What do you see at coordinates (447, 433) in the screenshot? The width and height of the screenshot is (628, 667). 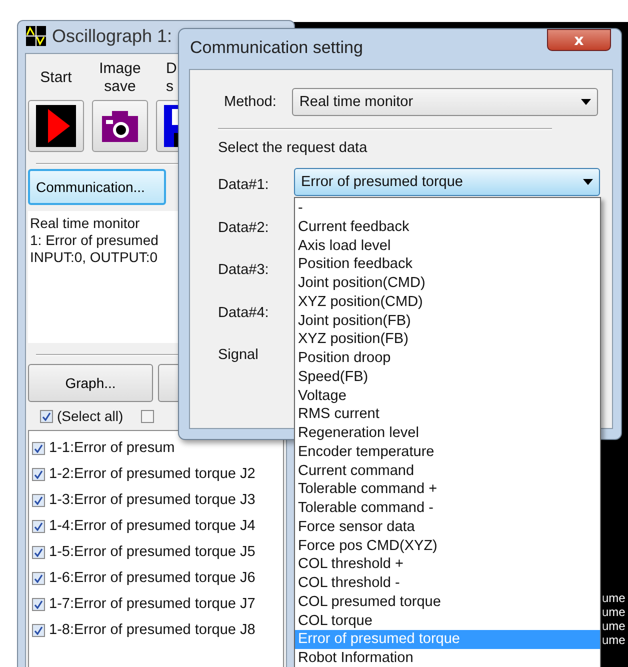 I see `dropdown-option: Regeneration level` at bounding box center [447, 433].